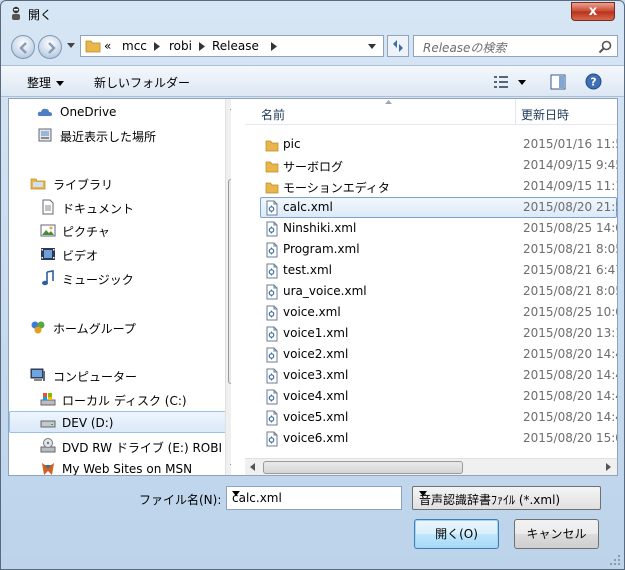 This screenshot has height=570, width=625. Describe the element at coordinates (37, 374) in the screenshot. I see `computer-icon` at that location.